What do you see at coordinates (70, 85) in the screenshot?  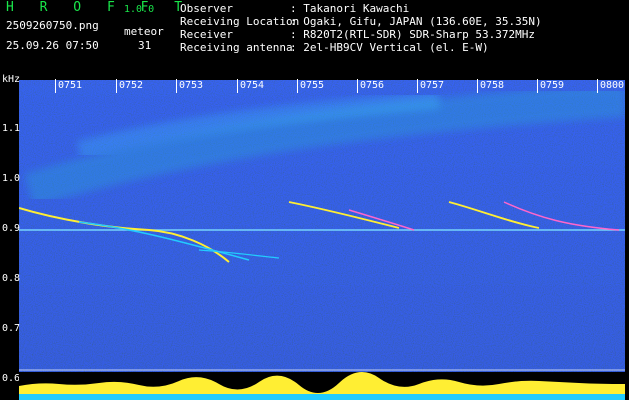 I see `x-tick-0751: 0751` at bounding box center [70, 85].